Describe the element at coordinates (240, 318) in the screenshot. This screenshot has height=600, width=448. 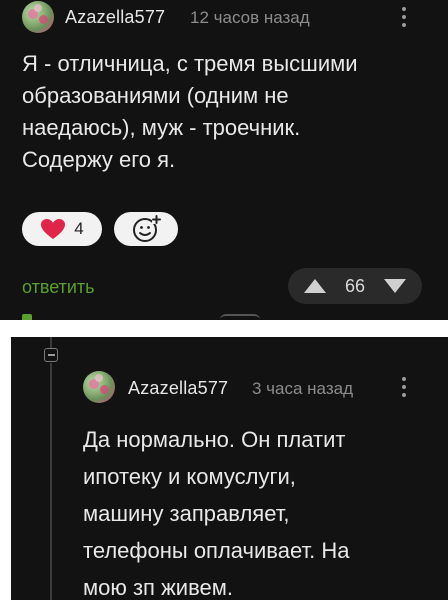
I see `cut-off-text` at that location.